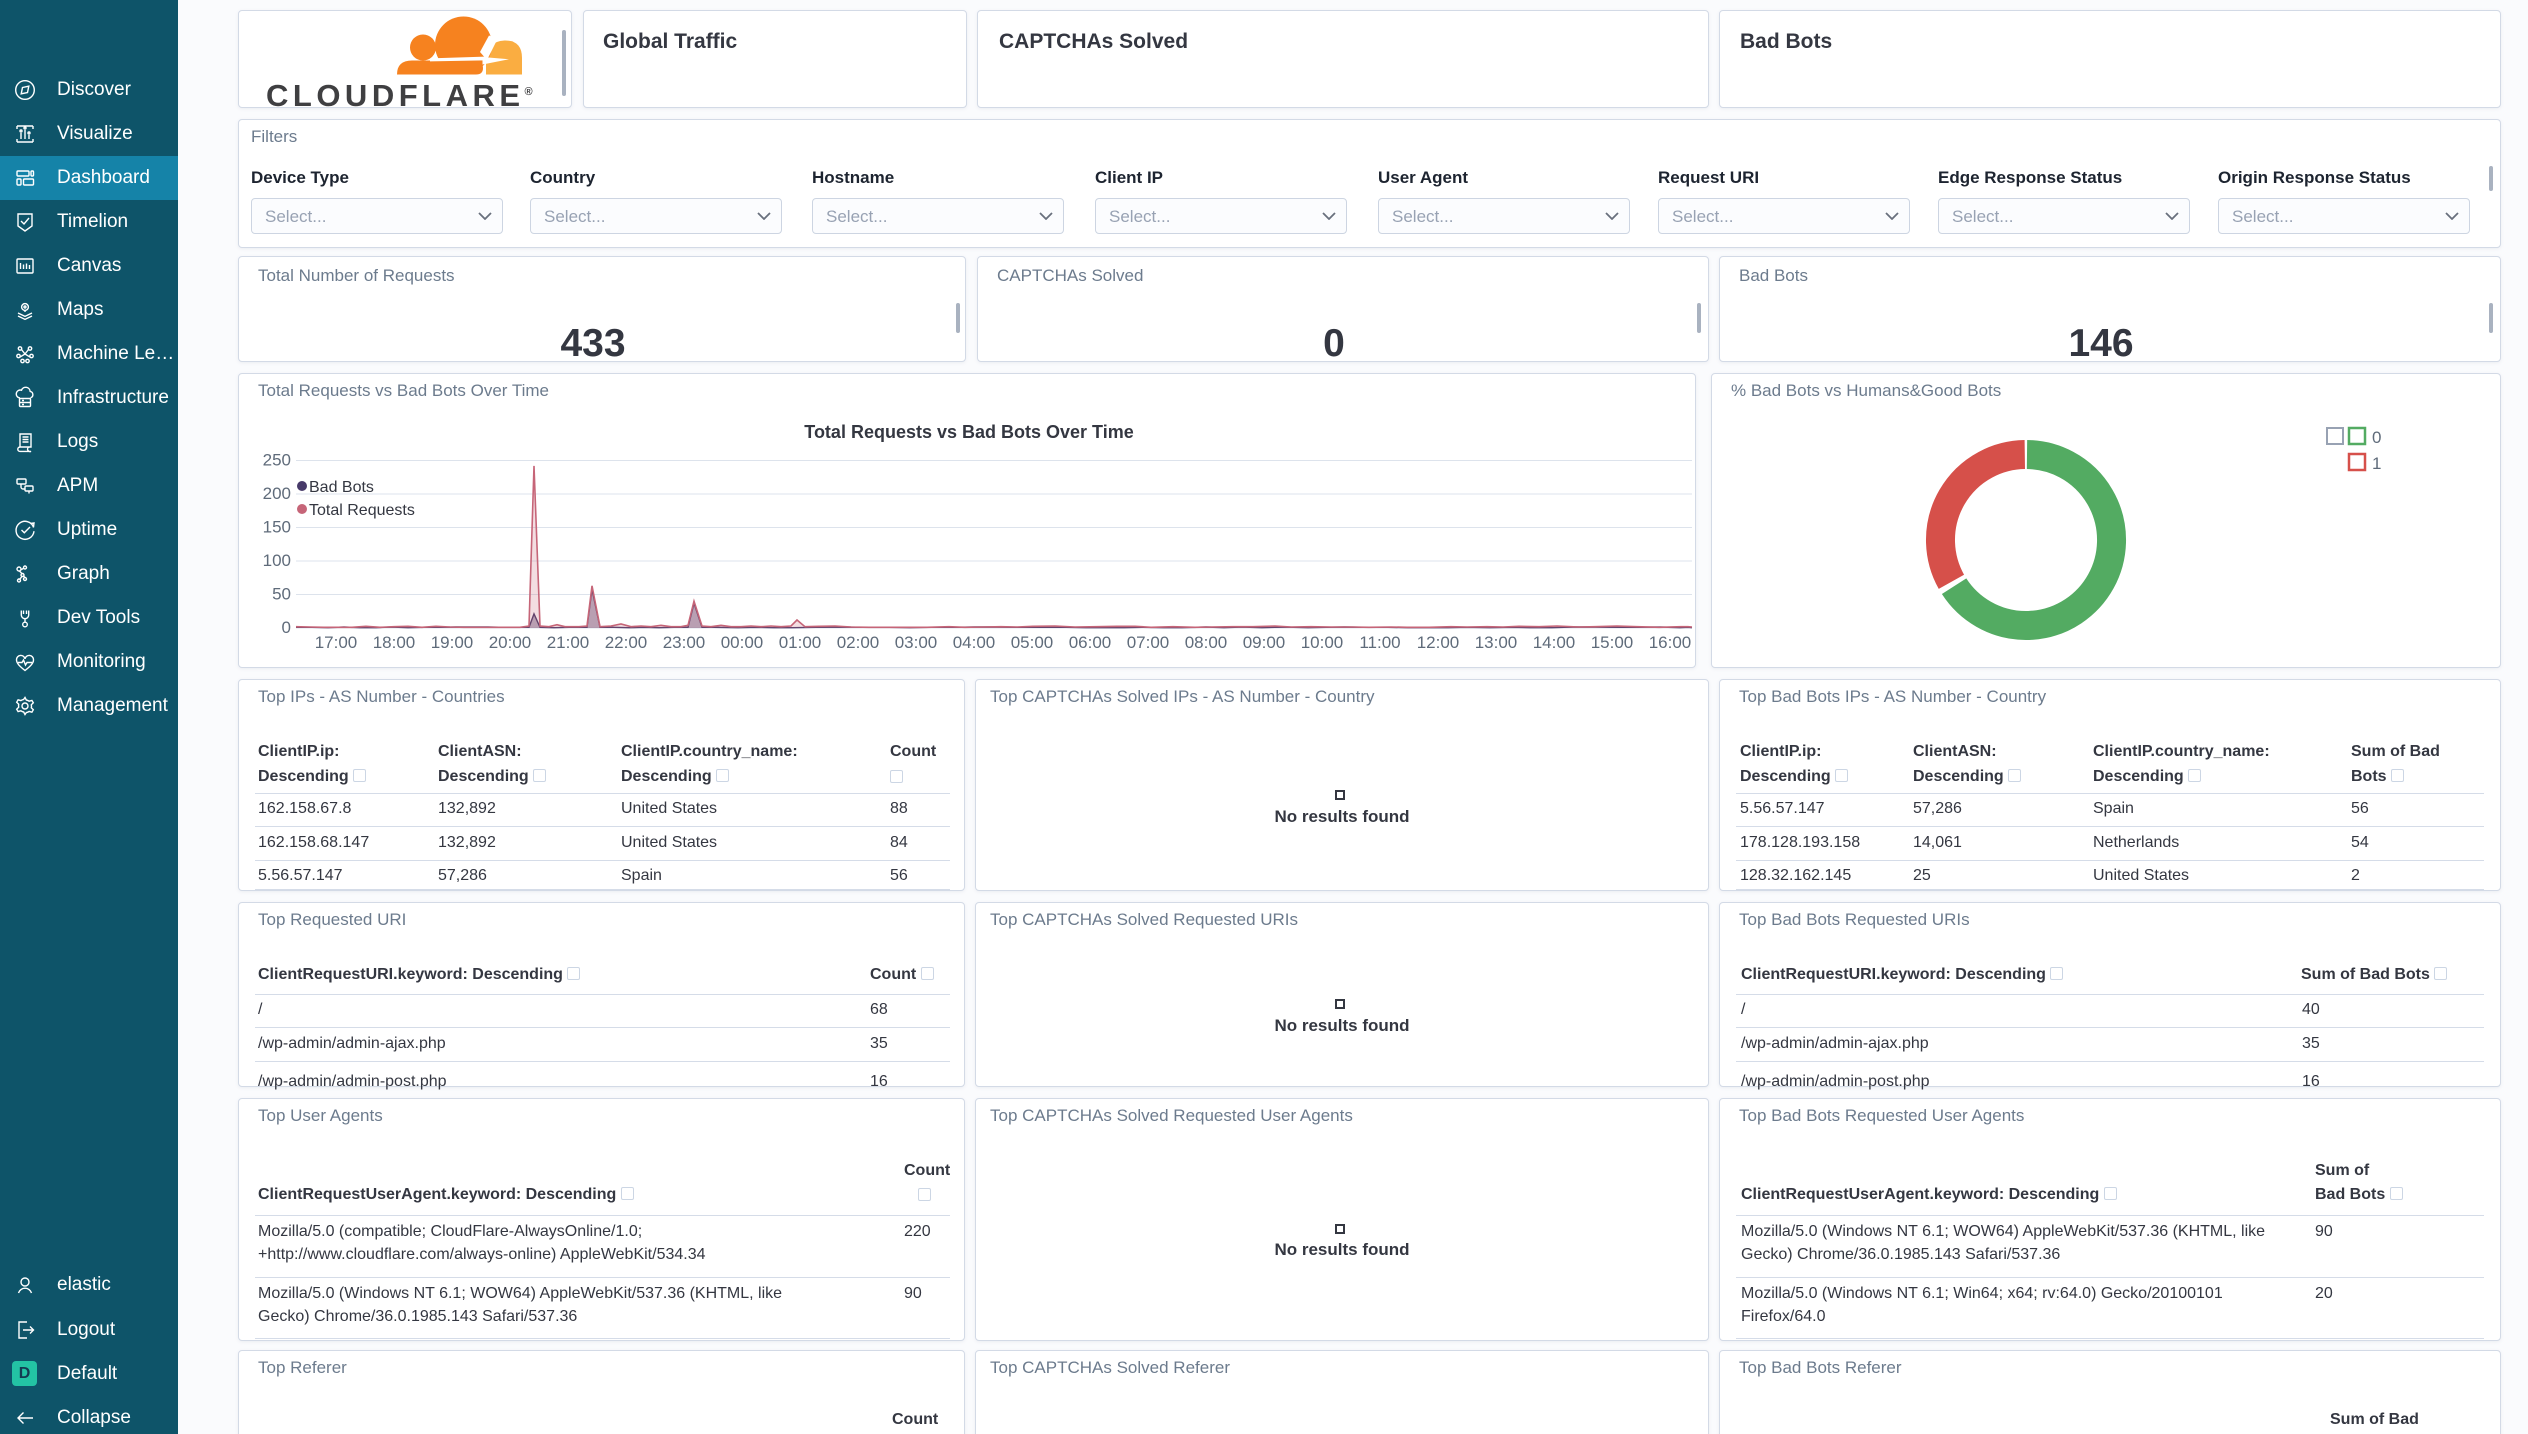 The image size is (2528, 1434). Describe the element at coordinates (916, 642) in the screenshot. I see `svg-text: 03:00` at that location.